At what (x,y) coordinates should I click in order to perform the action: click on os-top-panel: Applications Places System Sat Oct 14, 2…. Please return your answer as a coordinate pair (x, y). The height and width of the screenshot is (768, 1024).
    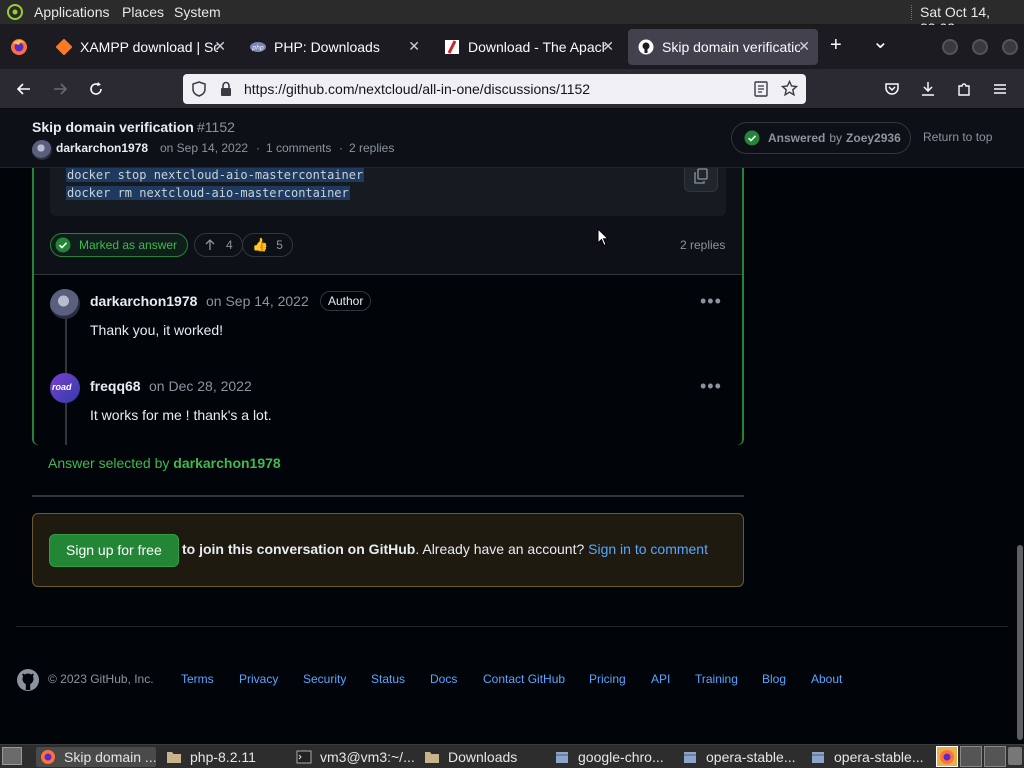
    Looking at the image, I should click on (512, 18).